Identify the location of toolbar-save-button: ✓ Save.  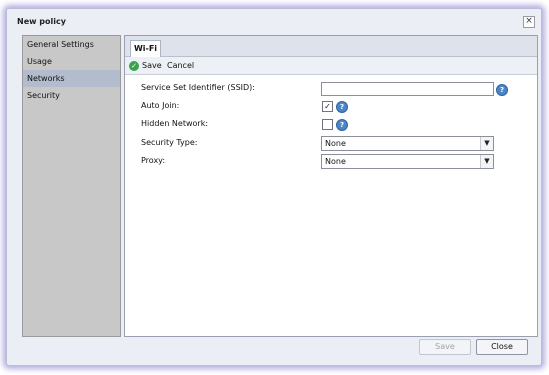
(145, 65).